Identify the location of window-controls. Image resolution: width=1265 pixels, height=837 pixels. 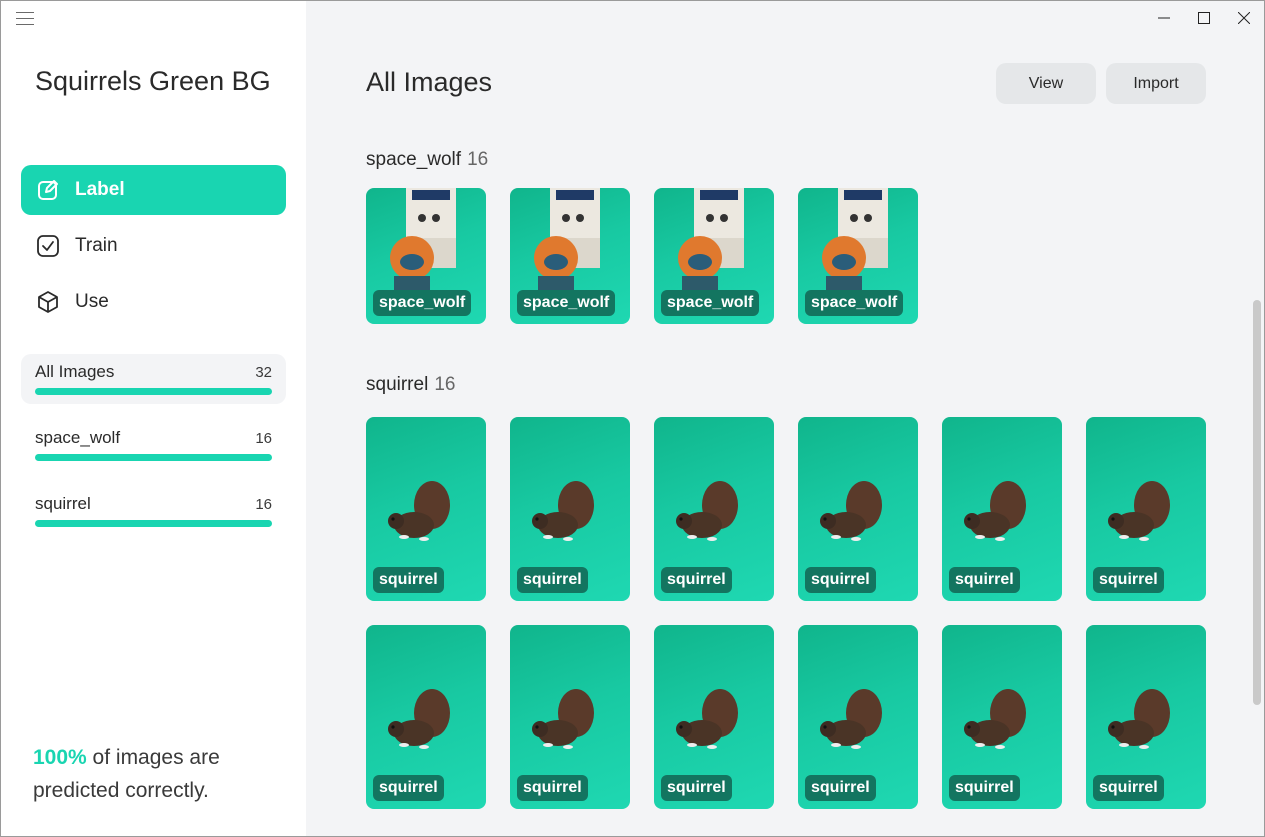
(1204, 18).